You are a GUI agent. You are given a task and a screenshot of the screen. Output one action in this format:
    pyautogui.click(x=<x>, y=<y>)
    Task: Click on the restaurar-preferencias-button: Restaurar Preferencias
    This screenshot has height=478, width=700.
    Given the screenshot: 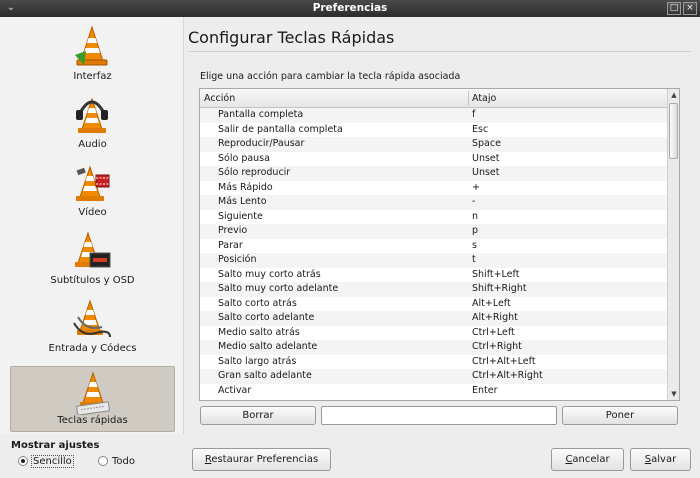 What is the action you would take?
    pyautogui.click(x=261, y=459)
    